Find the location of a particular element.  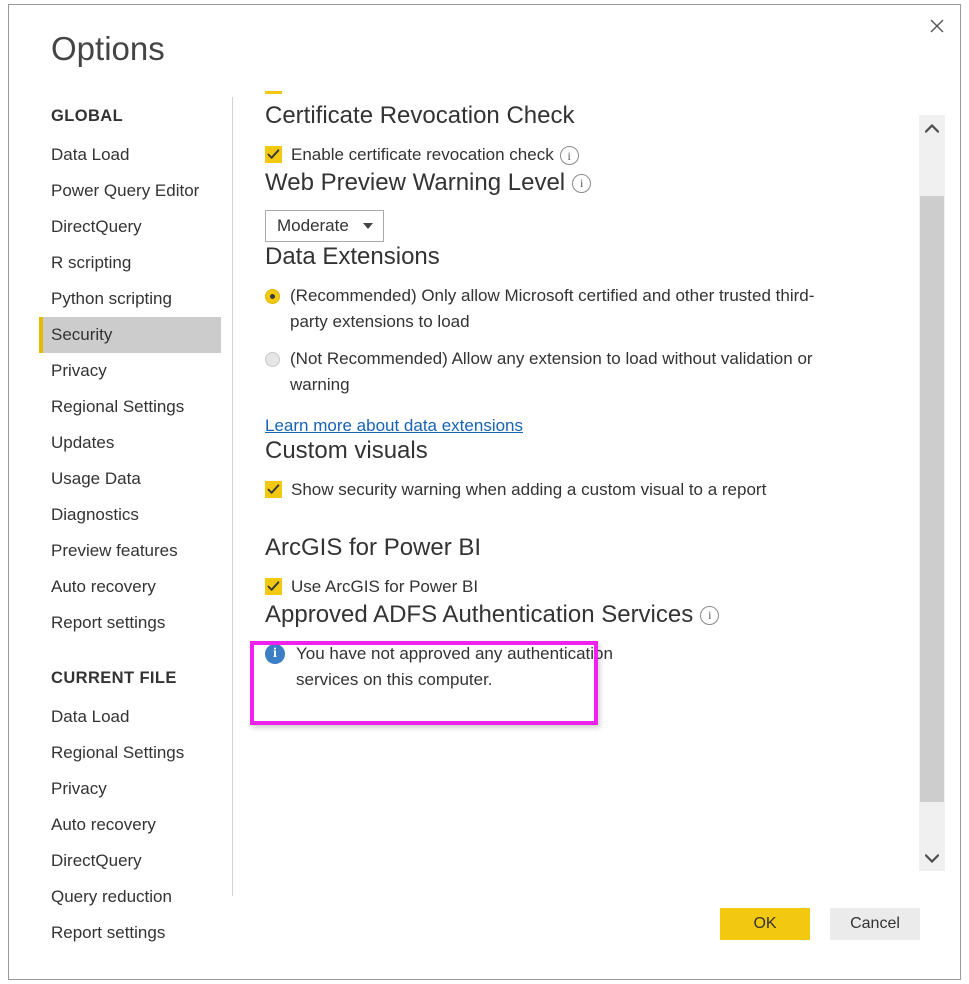

cancel-button: Cancel is located at coordinates (875, 924).